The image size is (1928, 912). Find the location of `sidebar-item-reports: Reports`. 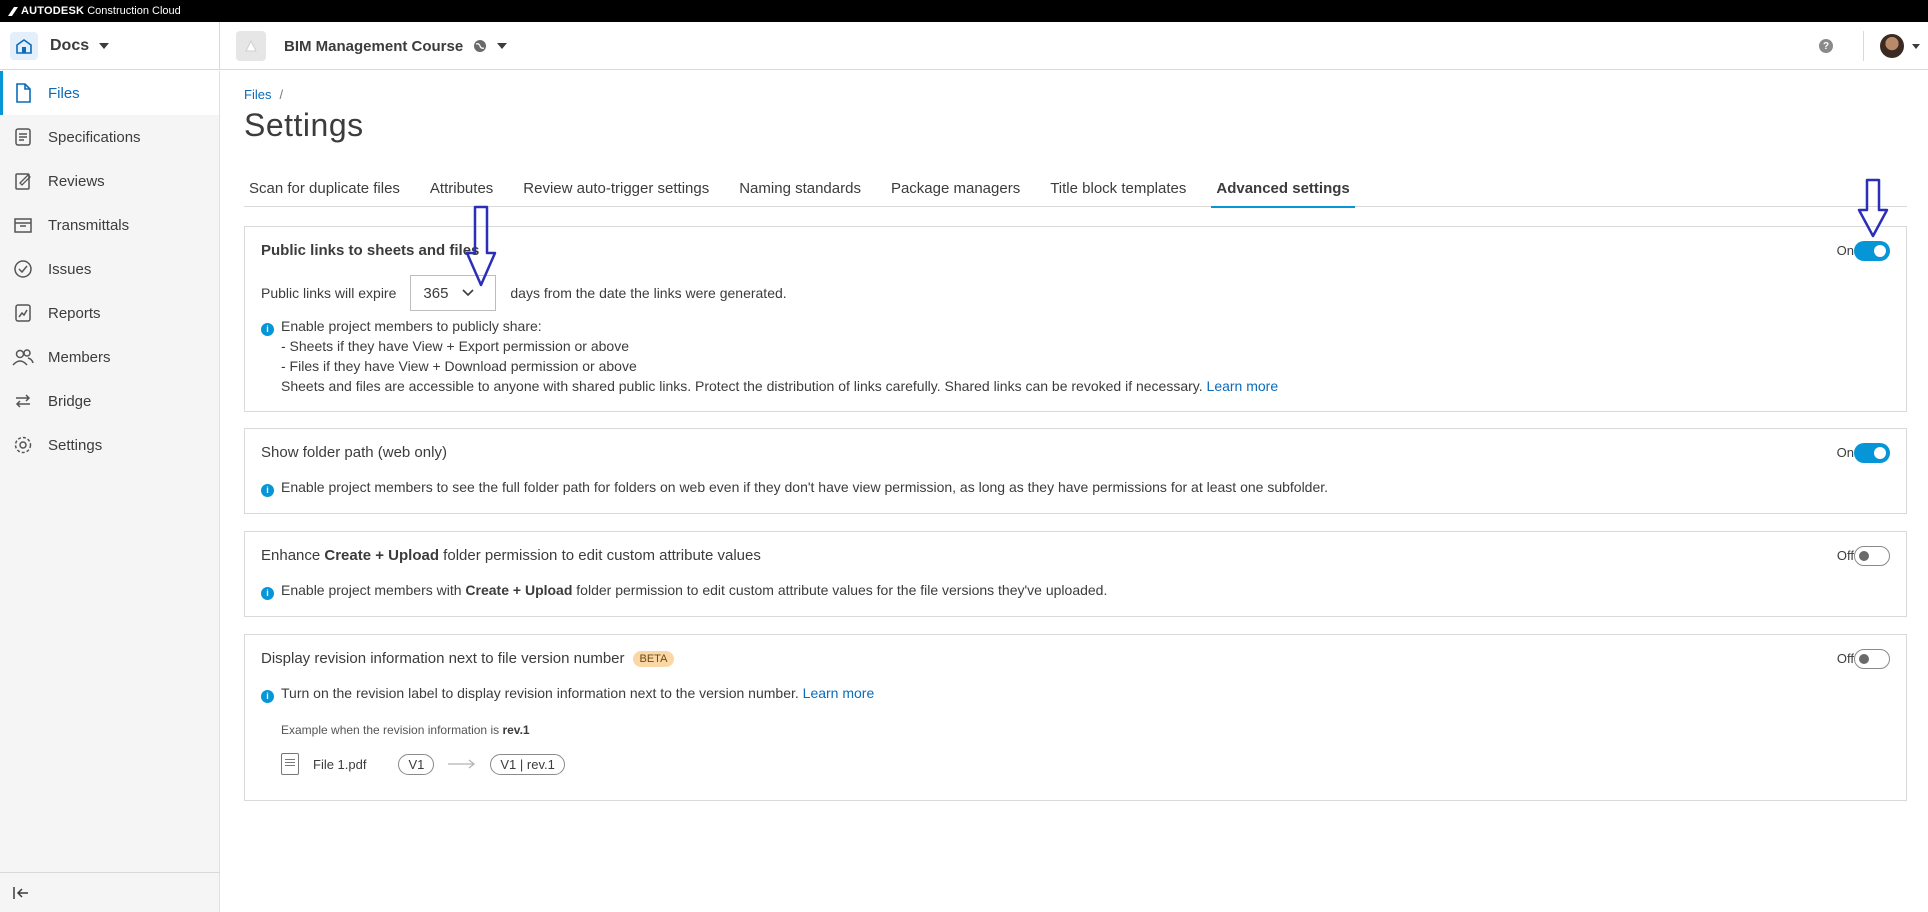

sidebar-item-reports: Reports is located at coordinates (109, 313).